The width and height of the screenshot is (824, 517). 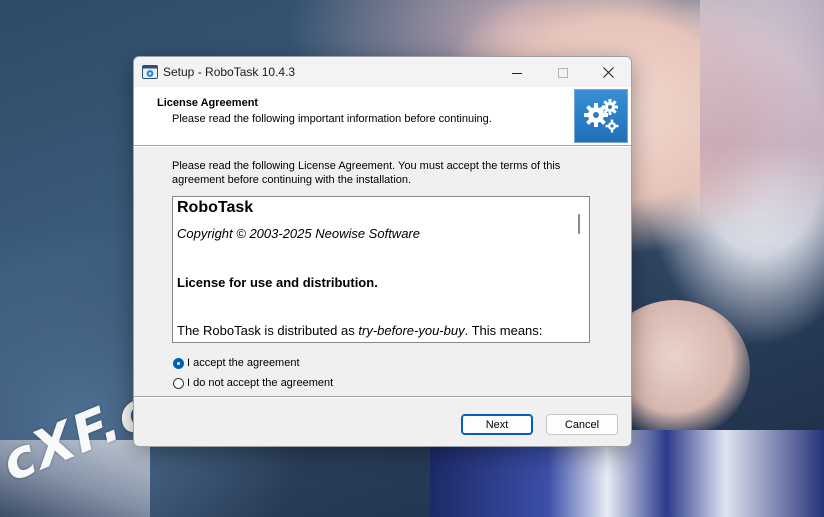 What do you see at coordinates (208, 103) in the screenshot?
I see `page-title: License Agreement` at bounding box center [208, 103].